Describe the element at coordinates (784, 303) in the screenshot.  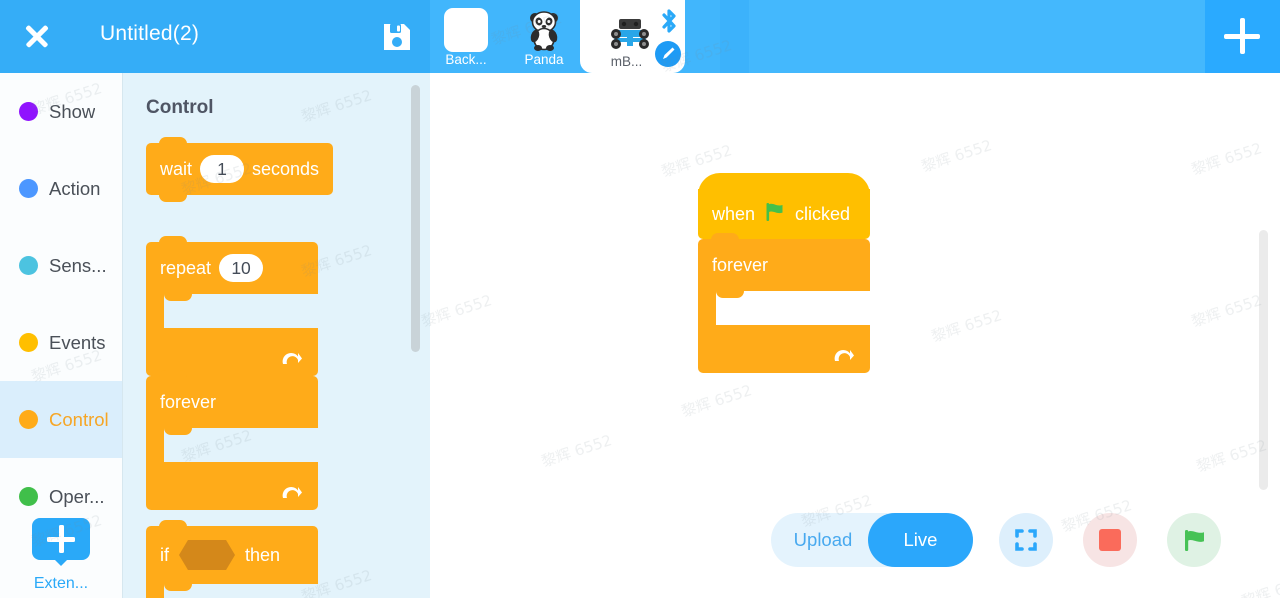
I see `block-forever: forever` at that location.